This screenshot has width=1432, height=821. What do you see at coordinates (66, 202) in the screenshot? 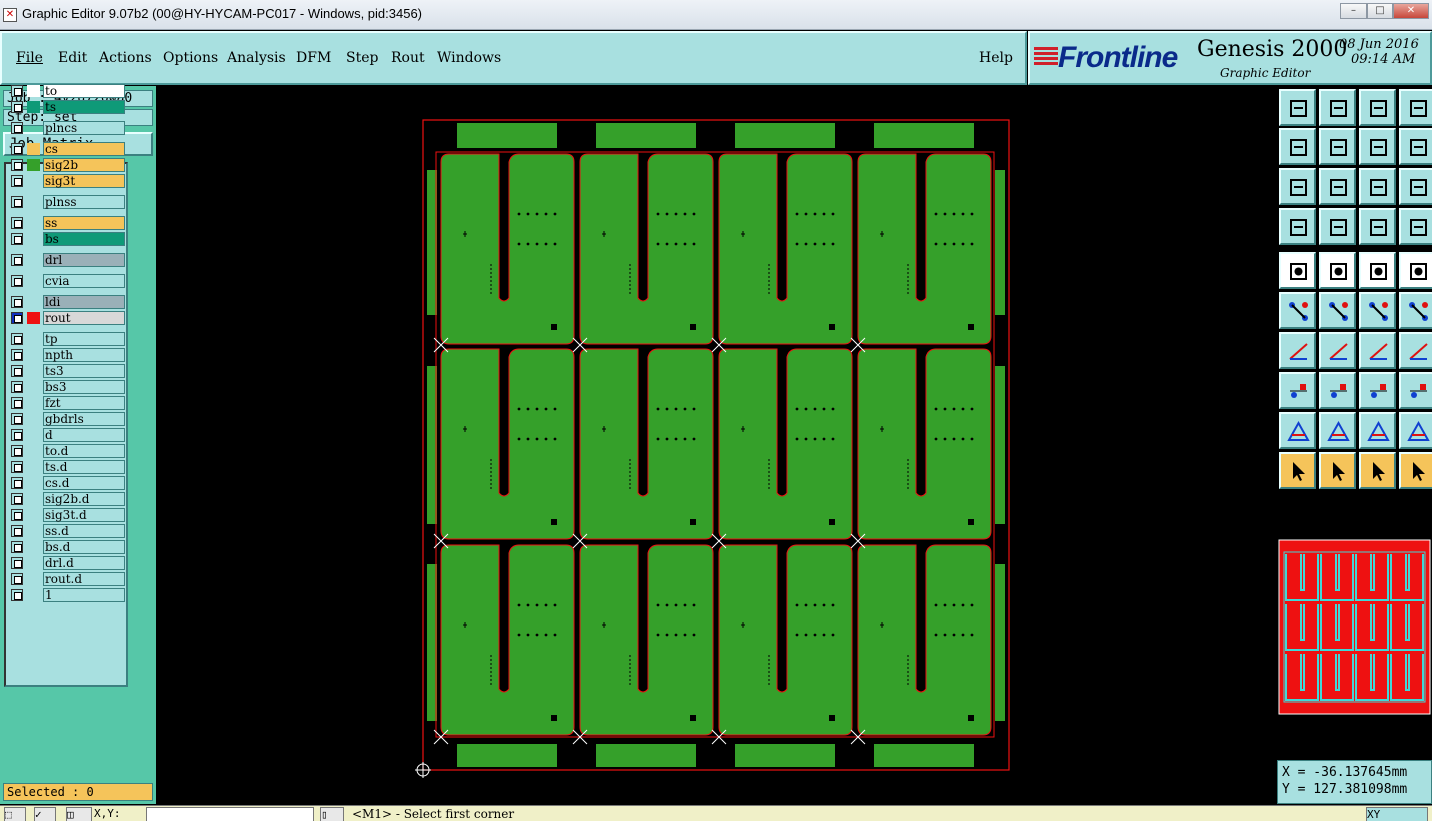
I see `layer-row-plnss: plnss` at bounding box center [66, 202].